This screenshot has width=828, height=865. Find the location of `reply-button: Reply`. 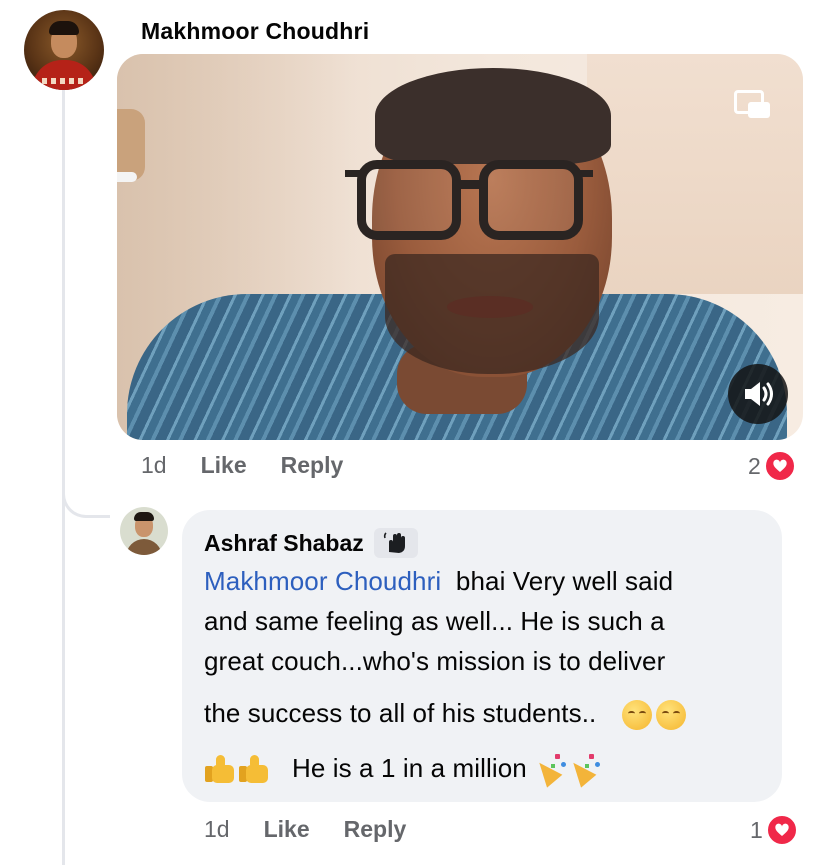

reply-button: Reply is located at coordinates (312, 465).